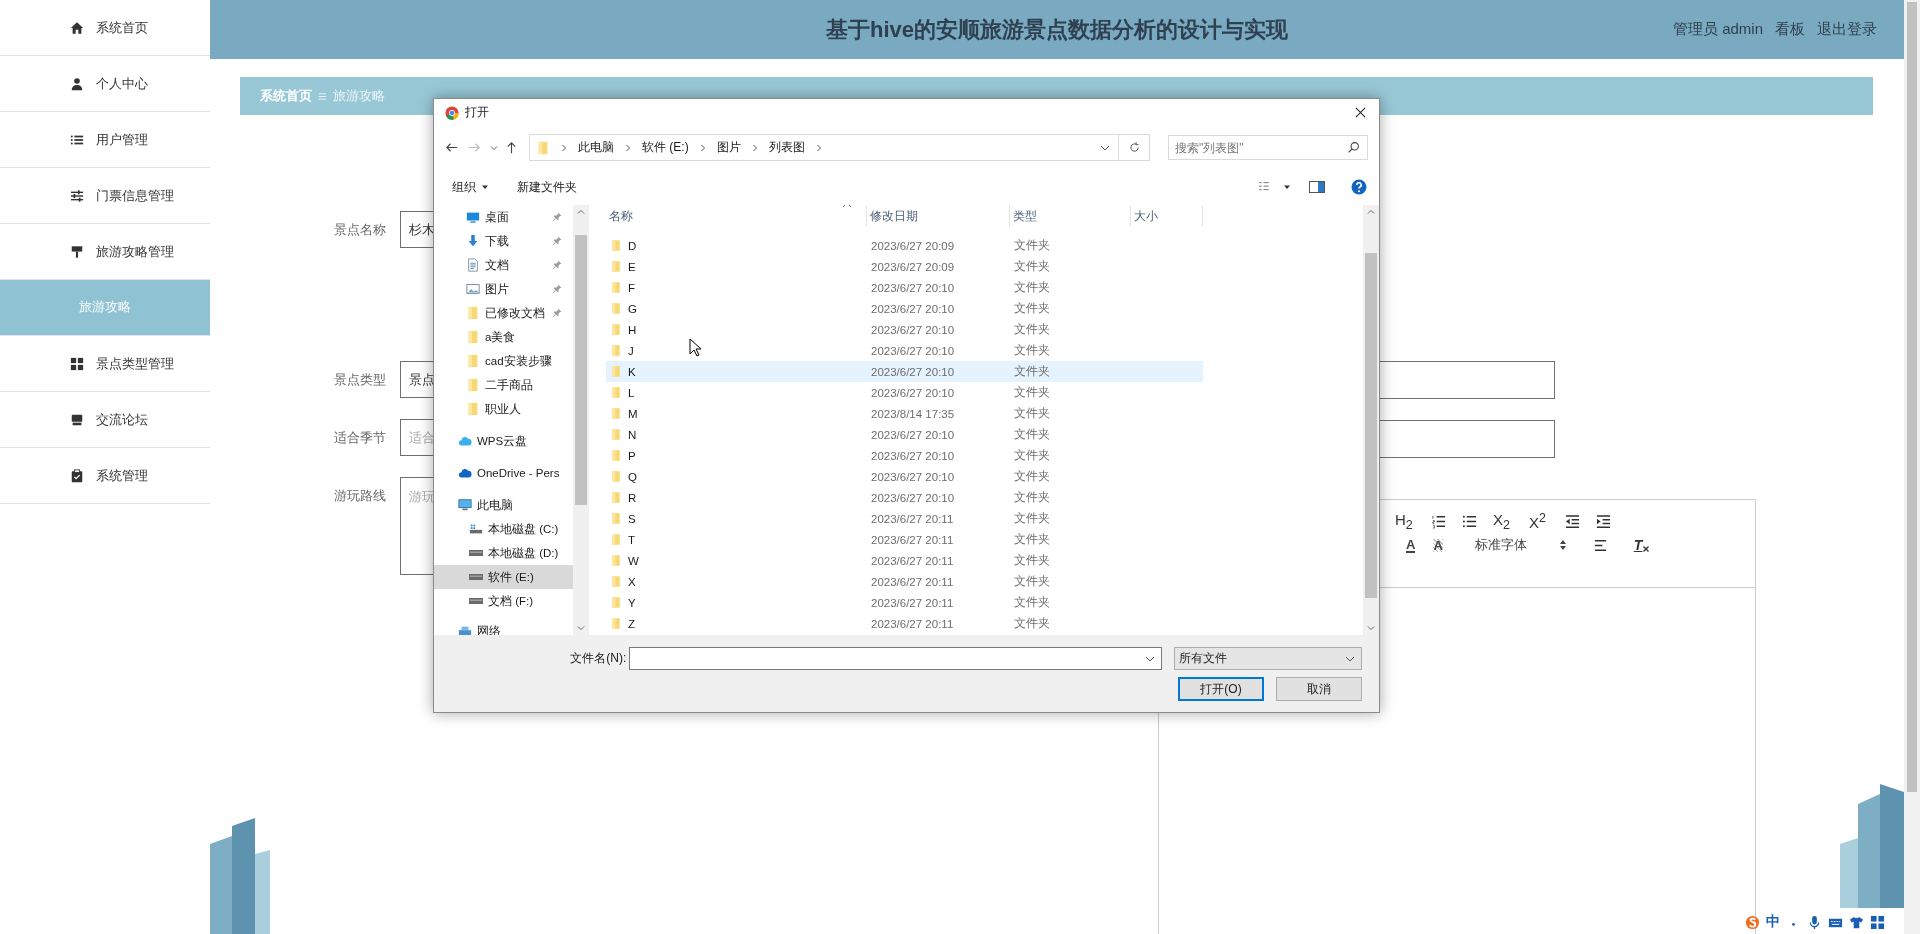 The image size is (1920, 934). Describe the element at coordinates (631, 392) in the screenshot. I see `file-name: L` at that location.